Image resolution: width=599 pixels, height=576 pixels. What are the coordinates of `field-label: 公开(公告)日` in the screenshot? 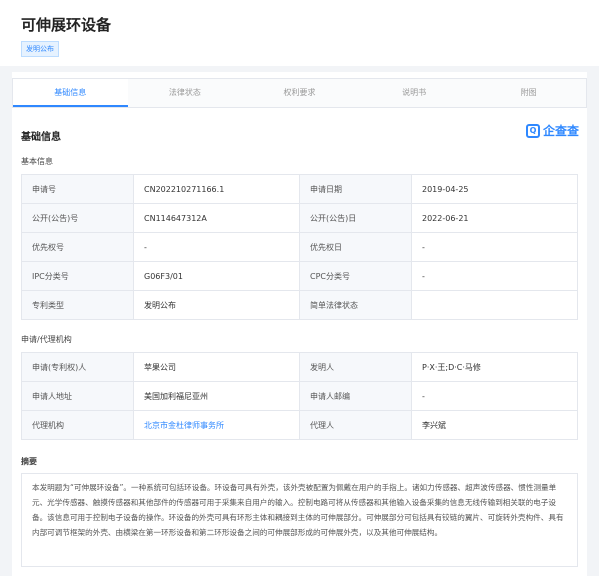 It's located at (355, 218).